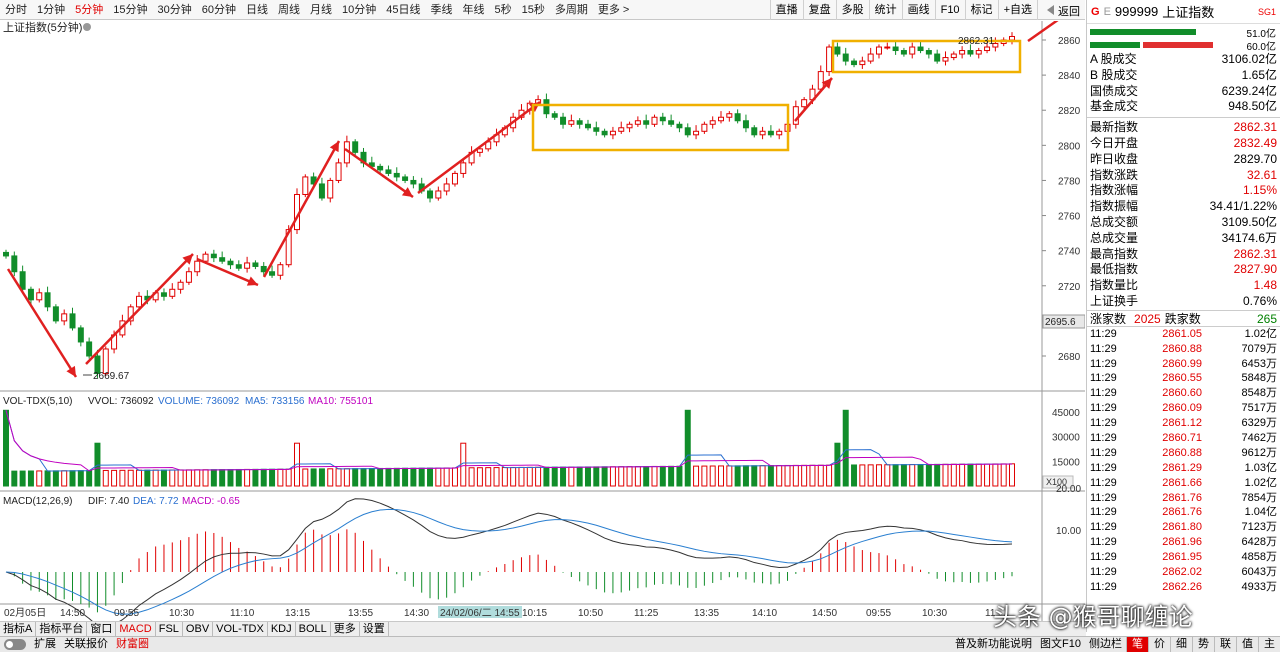 Image resolution: width=1280 pixels, height=652 pixels. I want to click on news-link: 普及新功能说明, so click(993, 644).